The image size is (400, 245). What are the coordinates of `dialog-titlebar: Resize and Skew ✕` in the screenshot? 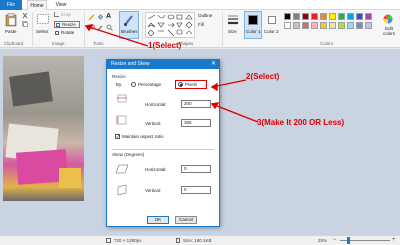 It's located at (163, 64).